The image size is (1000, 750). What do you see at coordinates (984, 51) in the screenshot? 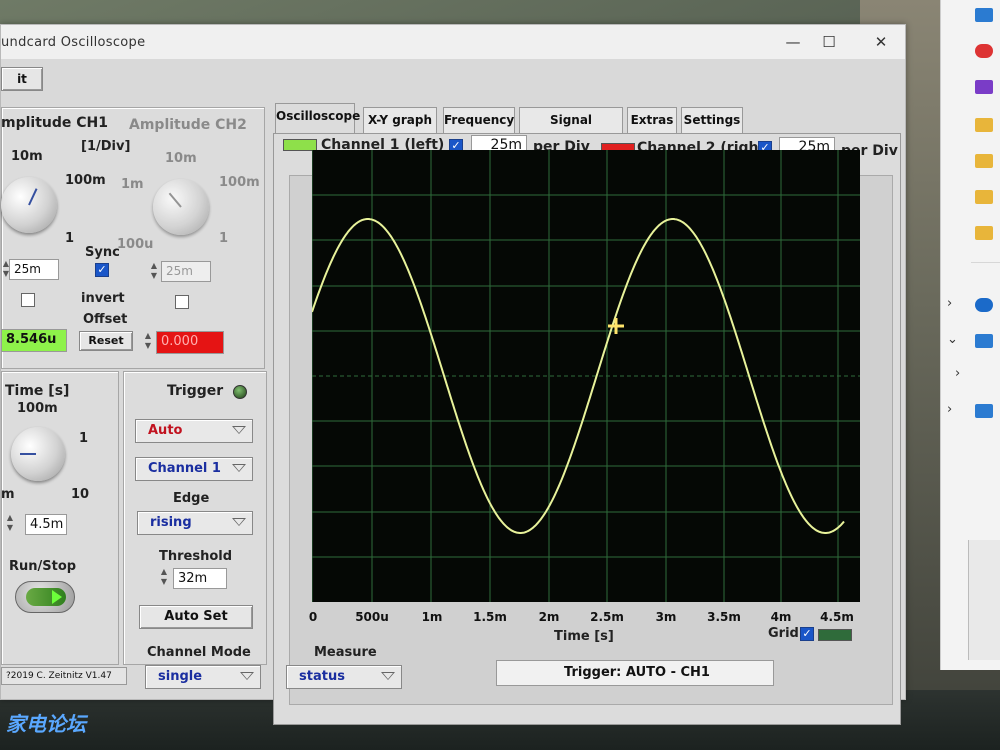
I see `media-app-icon` at bounding box center [984, 51].